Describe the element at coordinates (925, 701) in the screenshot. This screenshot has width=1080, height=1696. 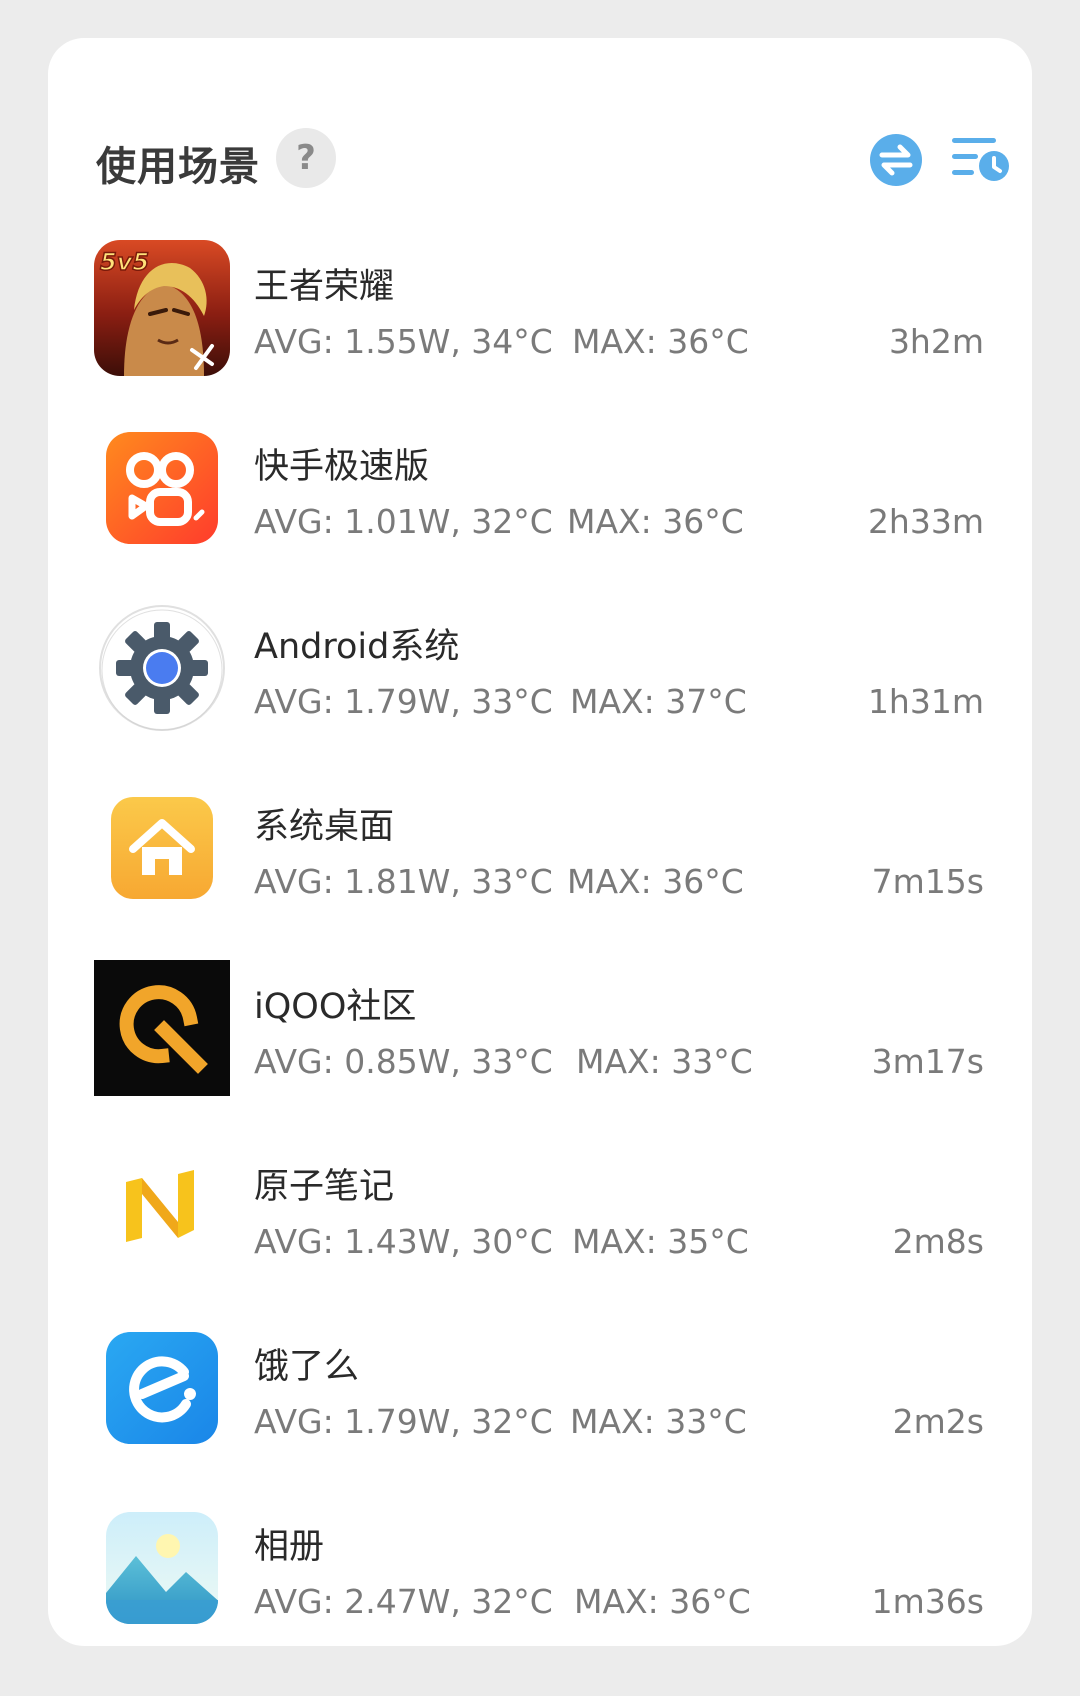
I see `usage-duration: 1h31m` at that location.